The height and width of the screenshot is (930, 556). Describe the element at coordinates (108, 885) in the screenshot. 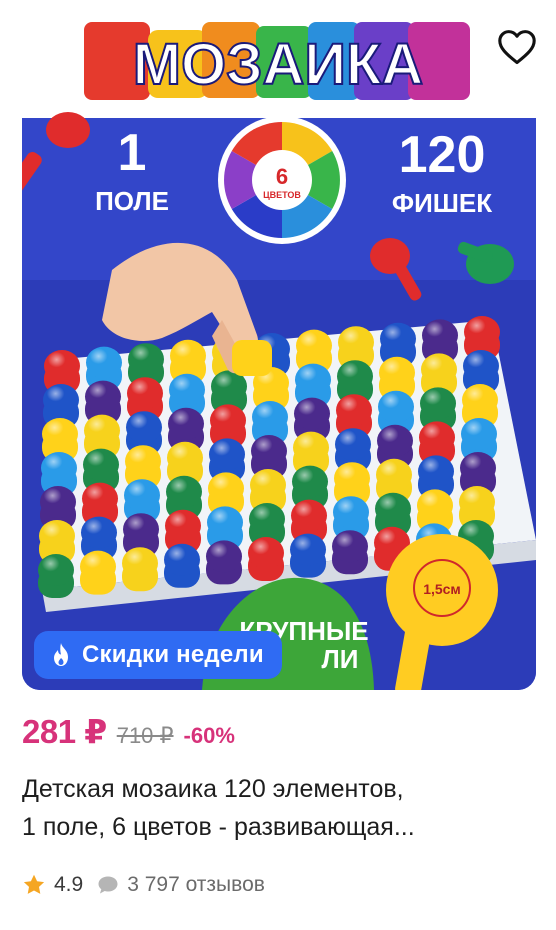

I see `comment-bubble-icon` at that location.